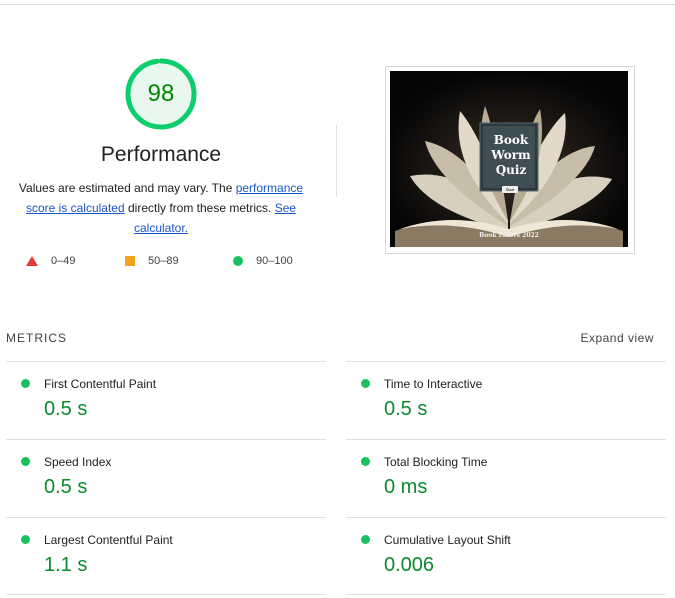 This screenshot has height=598, width=675. I want to click on metric-label: Speed Index, so click(78, 462).